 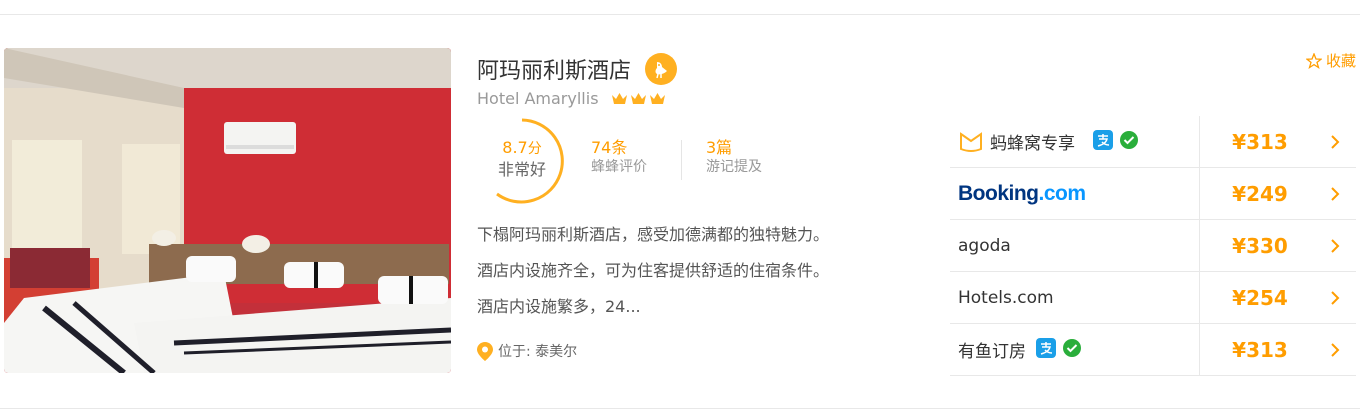 I want to click on vendor-cell: 蚂蜂窝专享, so click(x=1075, y=141).